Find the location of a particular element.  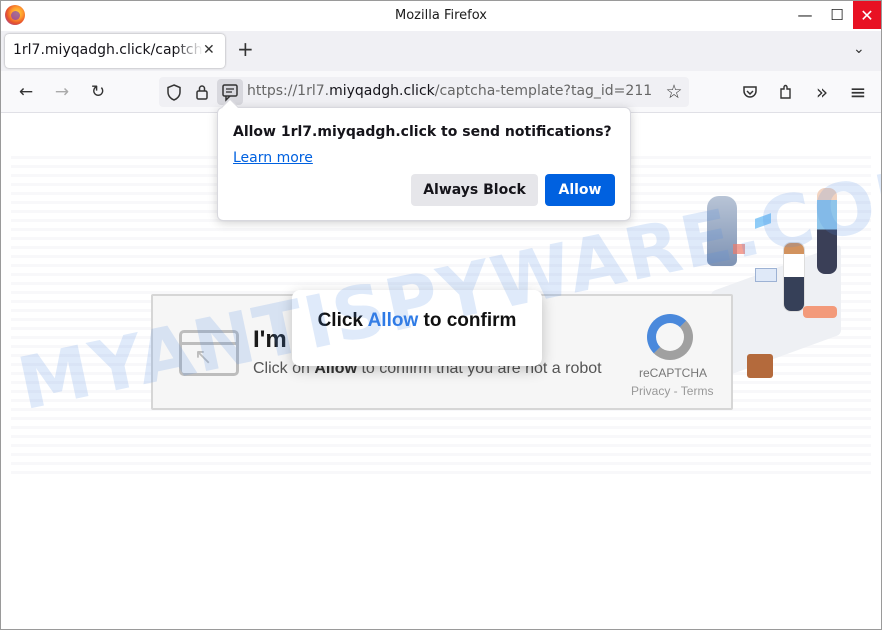

allow-button: Allow is located at coordinates (580, 190).